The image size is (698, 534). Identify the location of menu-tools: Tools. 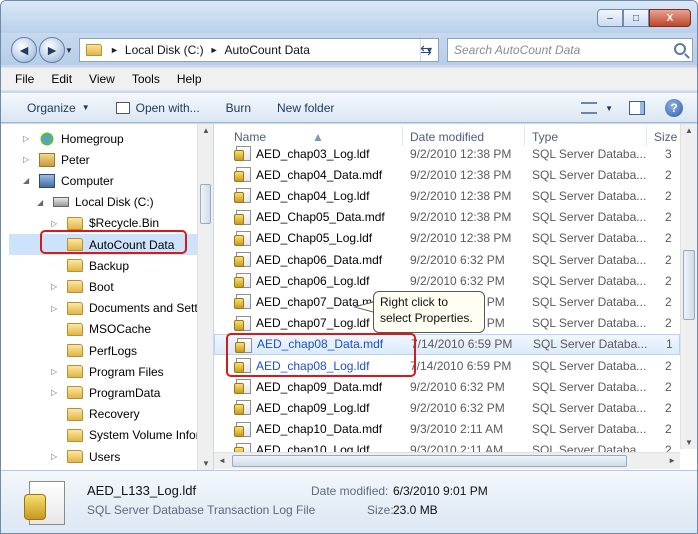
(146, 79).